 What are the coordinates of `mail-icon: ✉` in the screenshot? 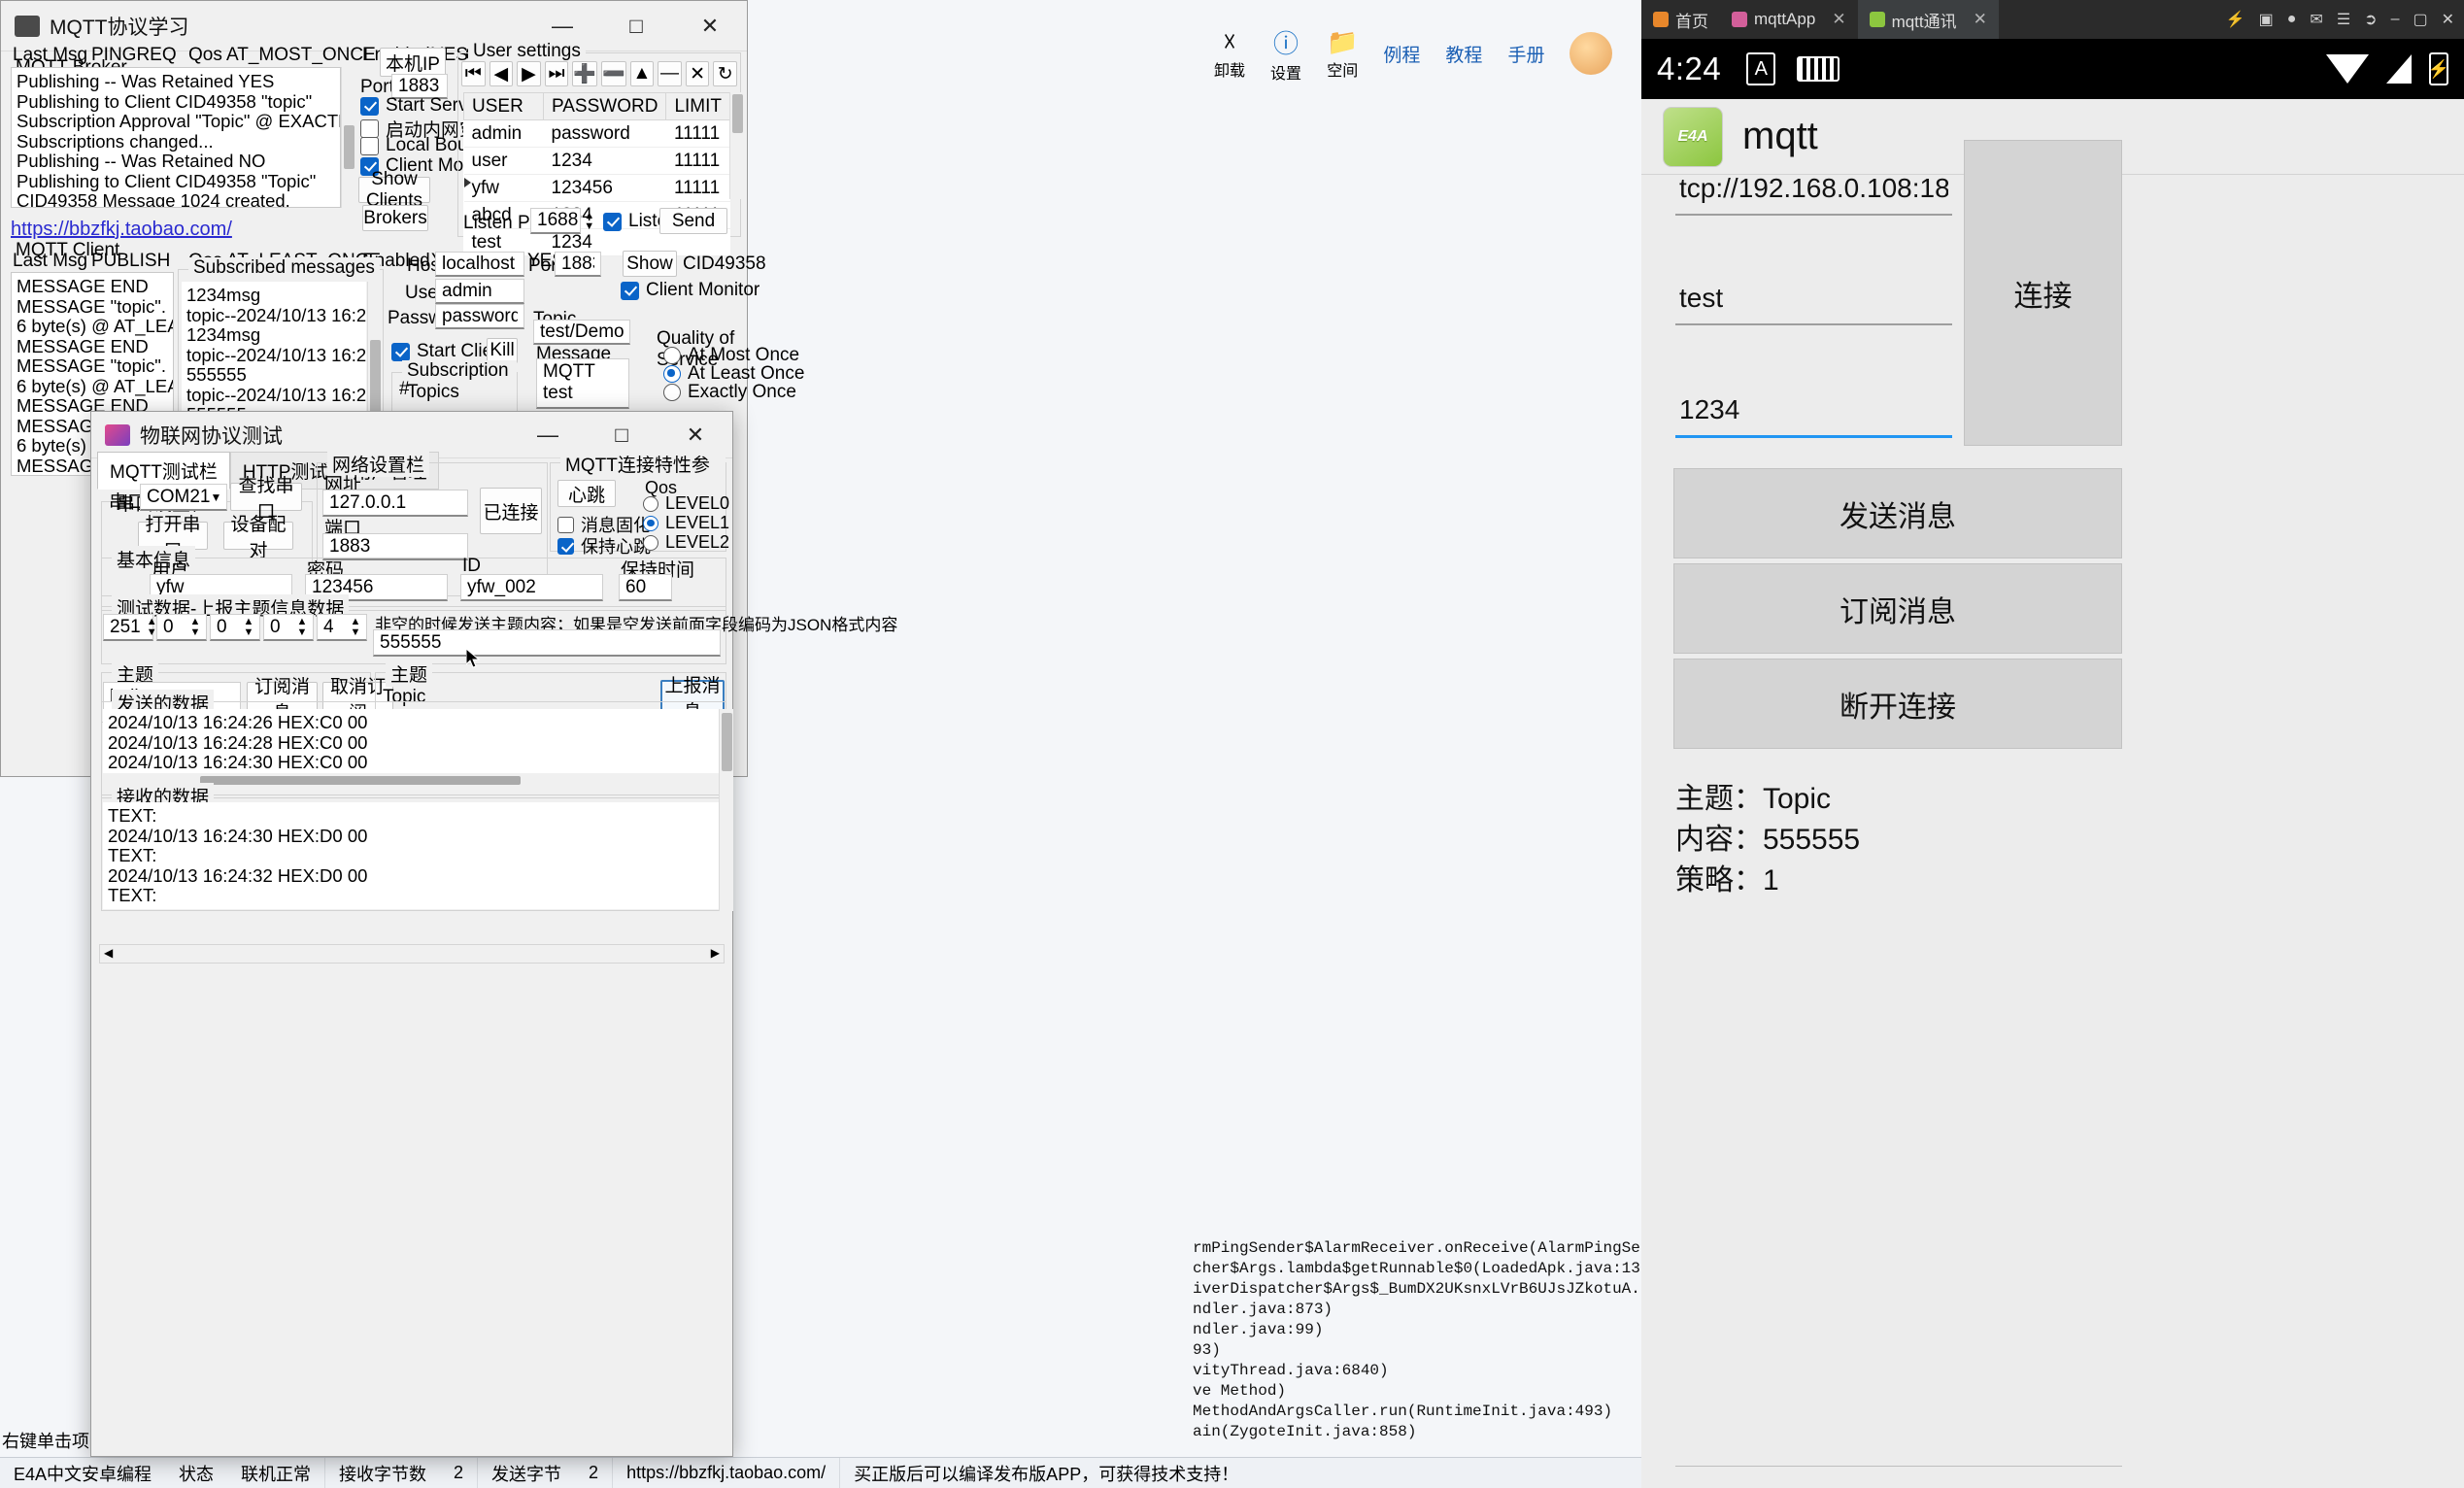 It's located at (2316, 19).